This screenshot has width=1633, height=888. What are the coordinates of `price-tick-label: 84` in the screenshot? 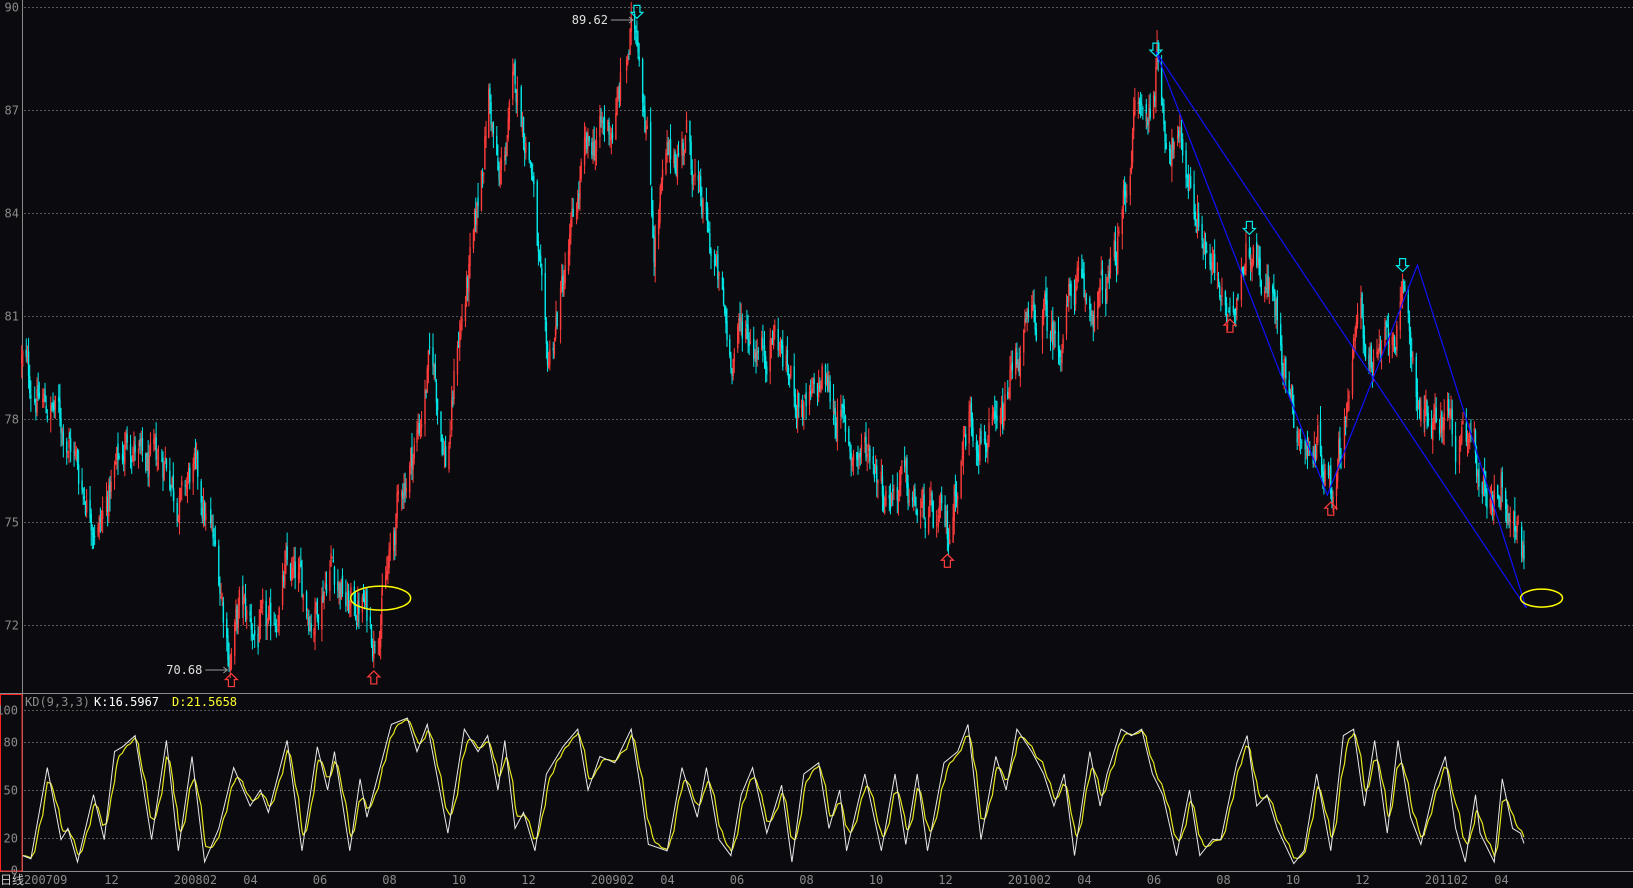 It's located at (12, 214).